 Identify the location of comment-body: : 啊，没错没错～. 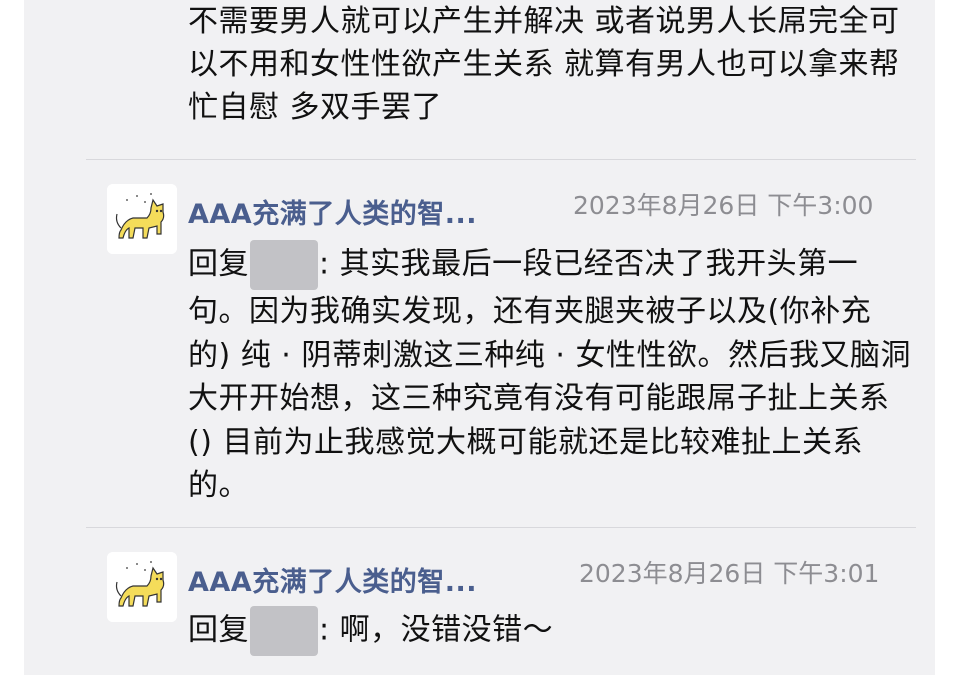
(436, 630).